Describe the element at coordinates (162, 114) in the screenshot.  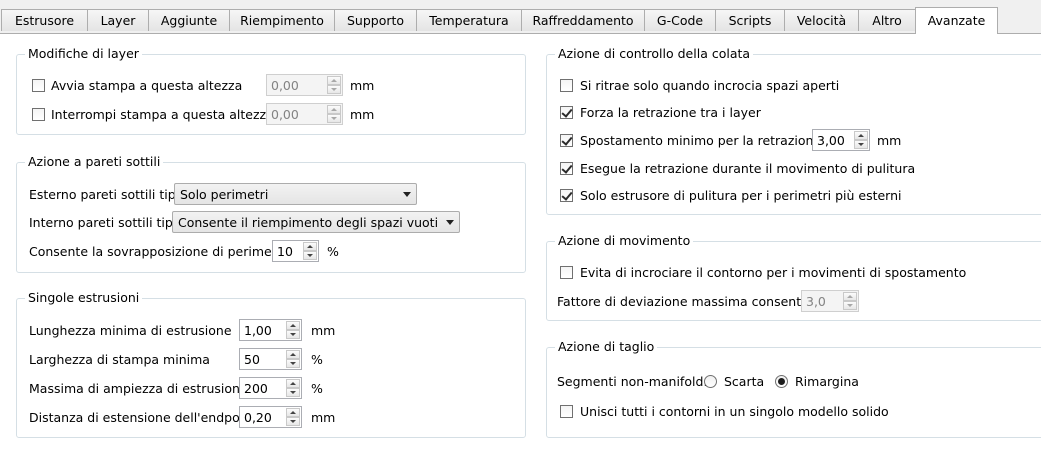
I see `stop-height-label: Interrompi stampa a questa altezza` at that location.